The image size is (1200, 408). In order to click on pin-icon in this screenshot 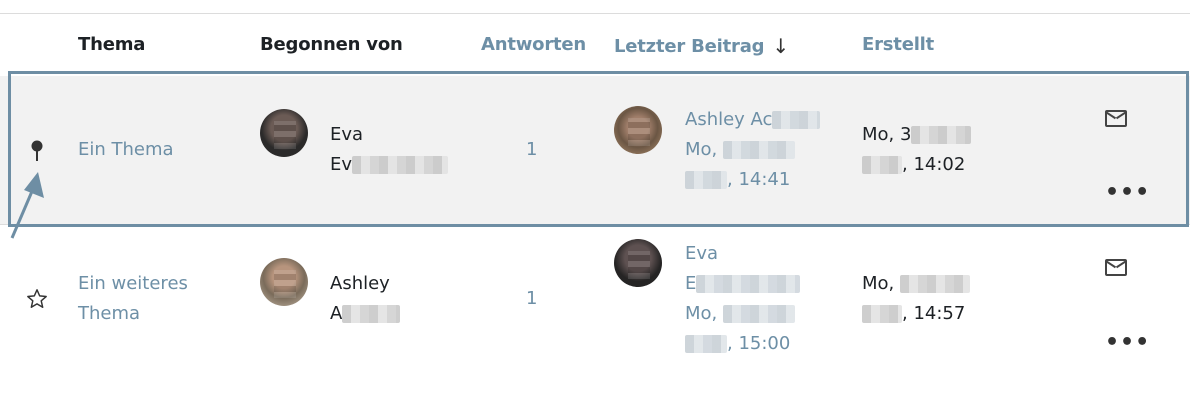, I will do `click(37, 151)`.